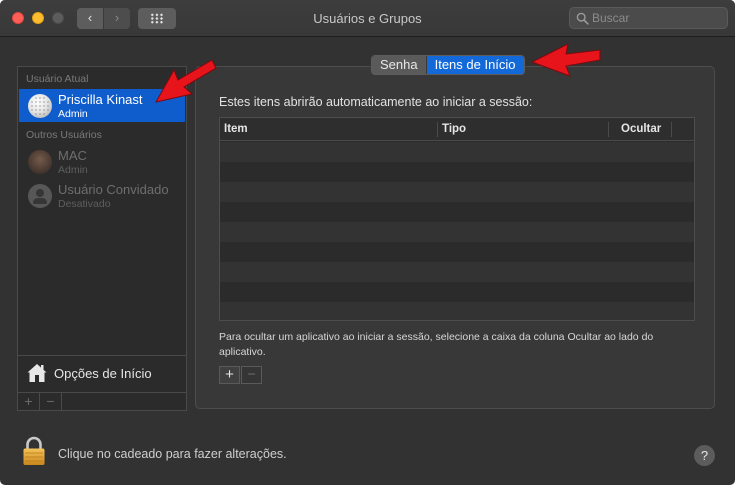 The image size is (735, 485). I want to click on login-options-item: Opções de Início, so click(102, 374).